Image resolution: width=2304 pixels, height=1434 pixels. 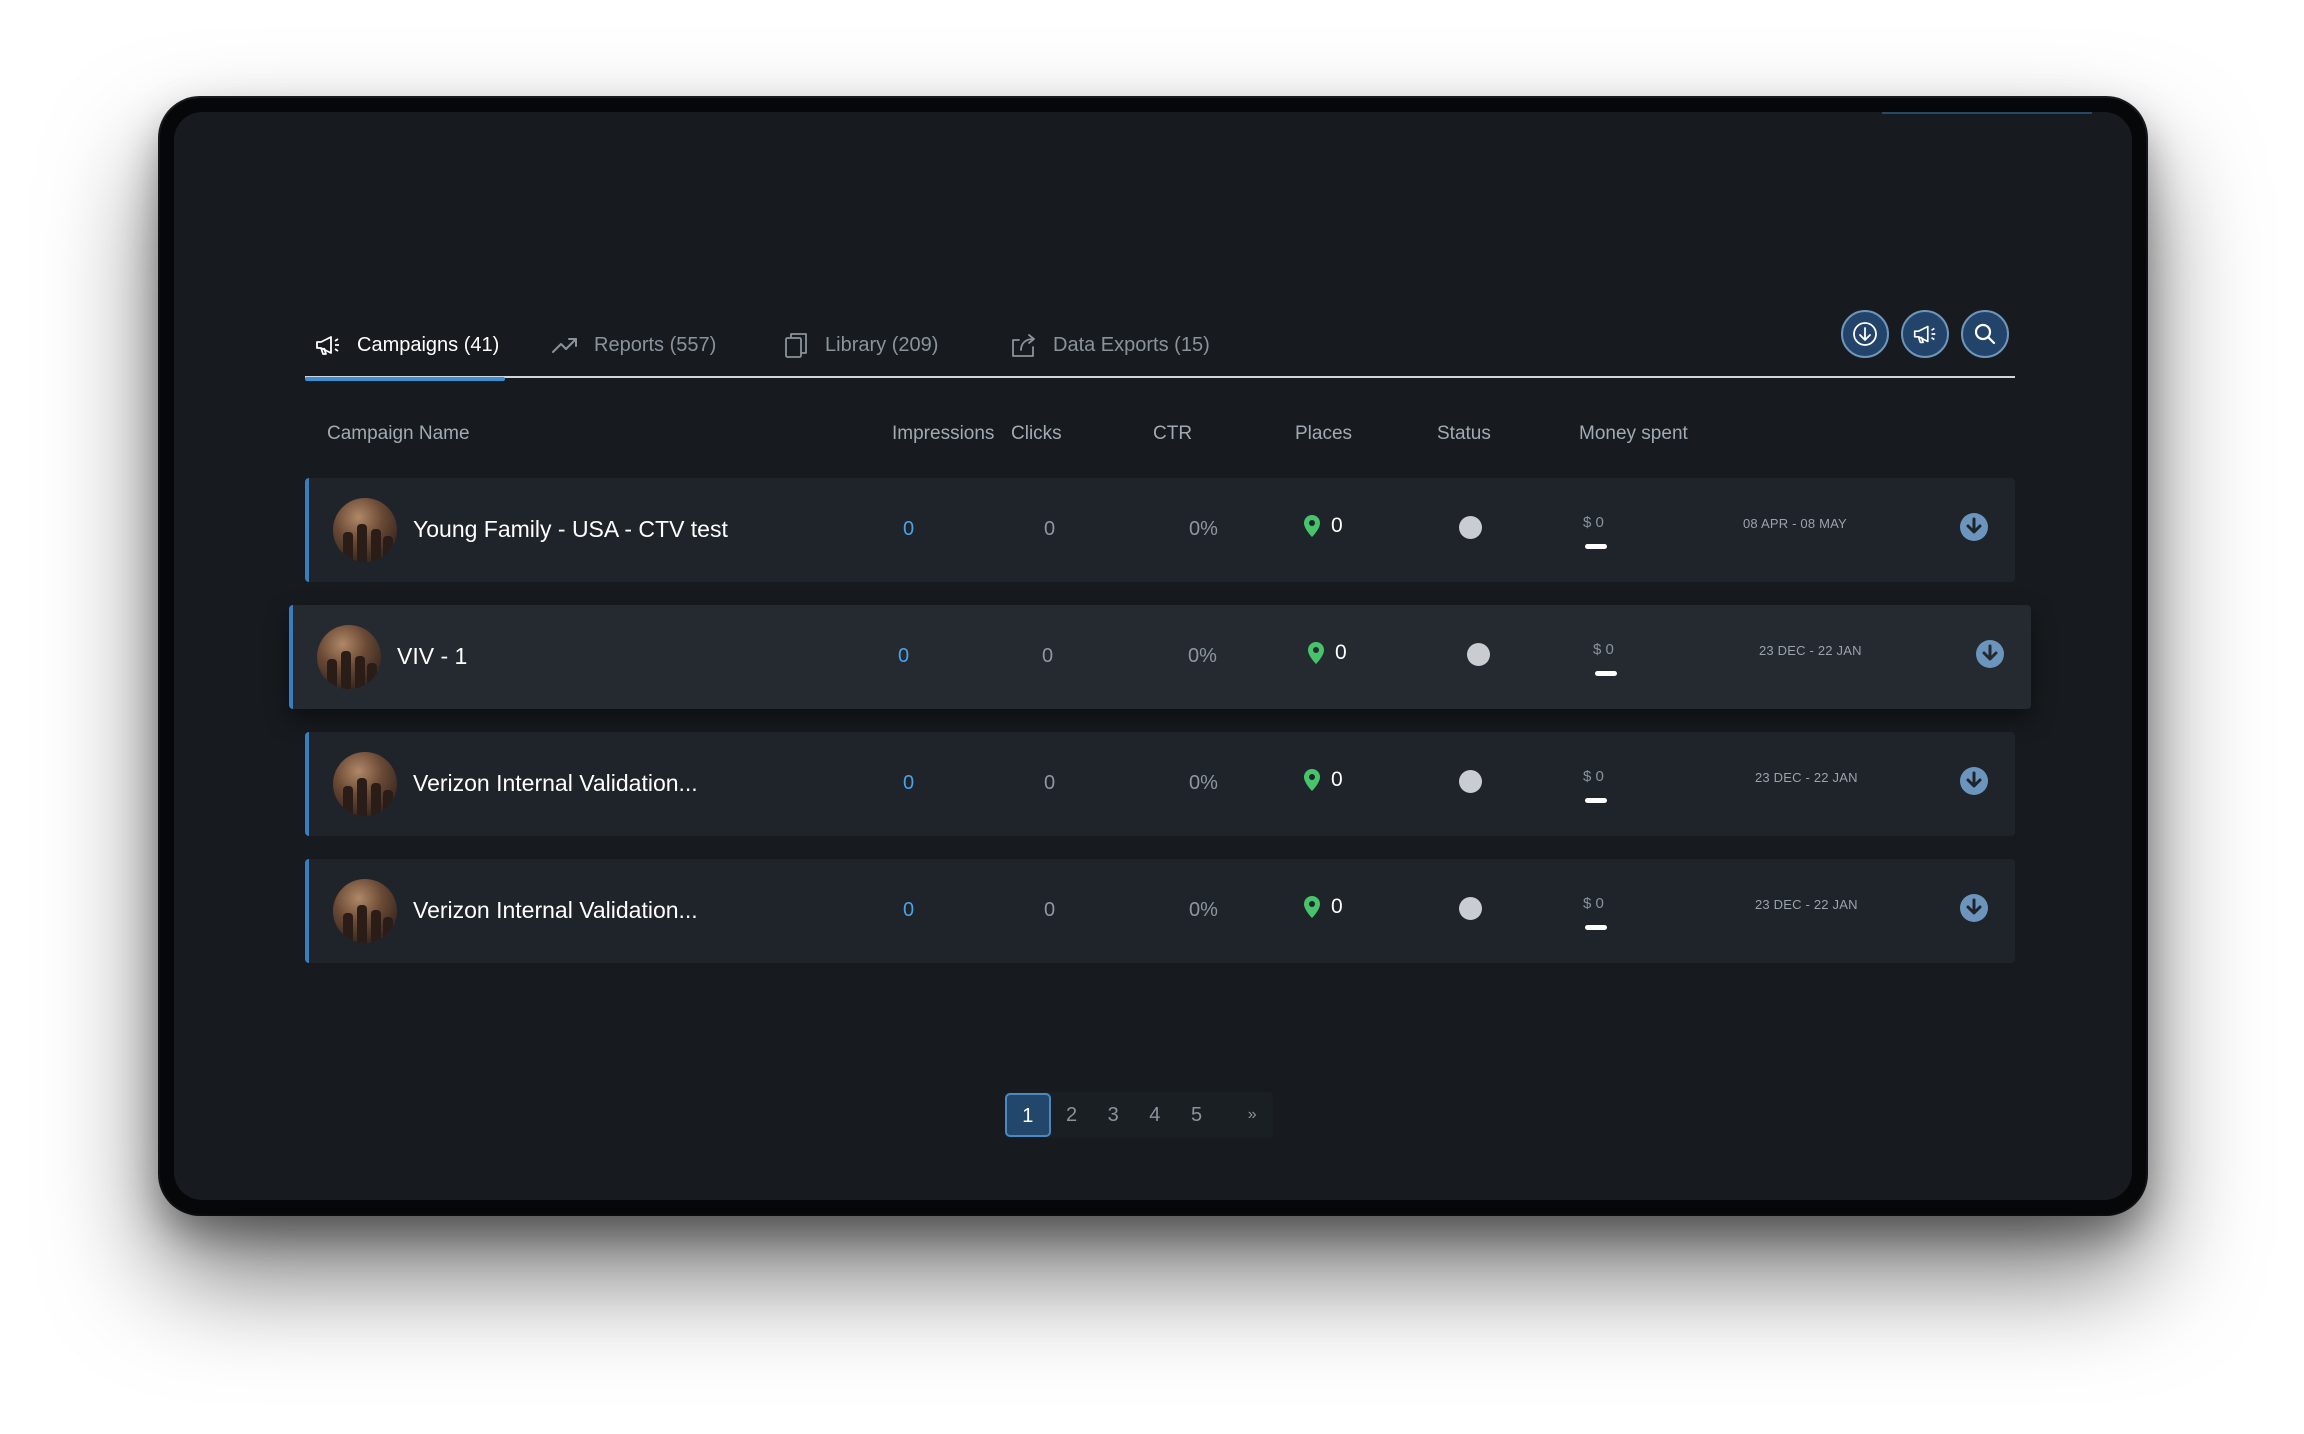 I want to click on header-campaign-name: Campaign Name, so click(x=398, y=434).